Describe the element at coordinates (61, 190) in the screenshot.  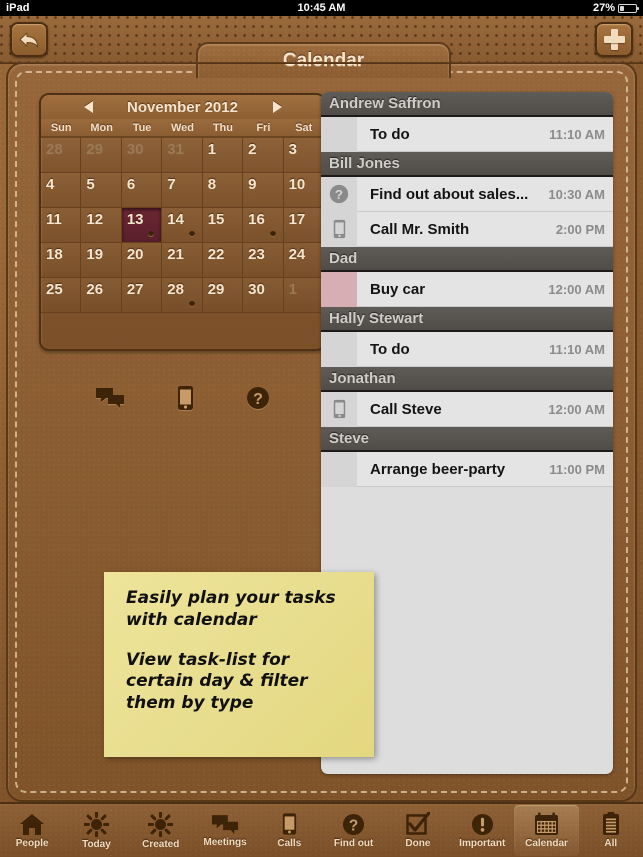
I see `day-cell: 4` at that location.